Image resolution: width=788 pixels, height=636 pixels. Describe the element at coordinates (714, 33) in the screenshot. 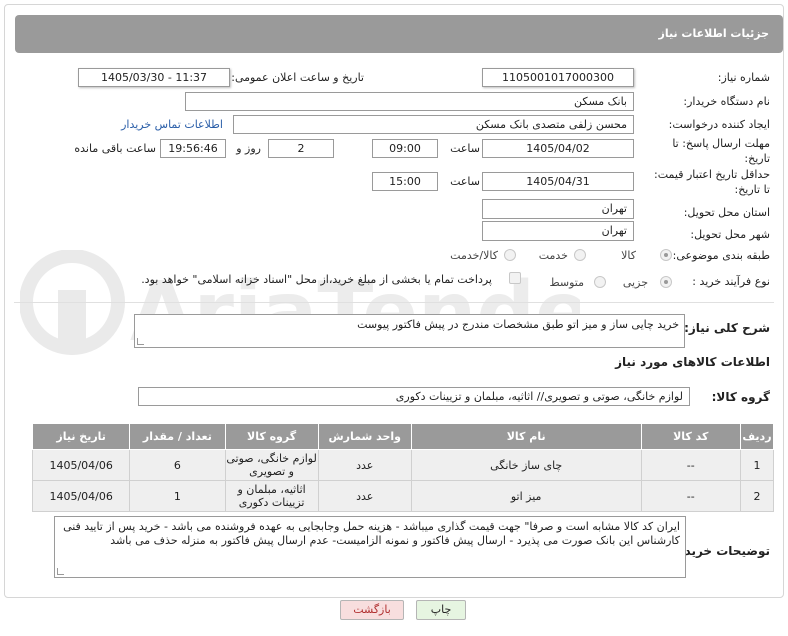

I see `panel-title: جزئیات اطلاعات نیاز` at that location.